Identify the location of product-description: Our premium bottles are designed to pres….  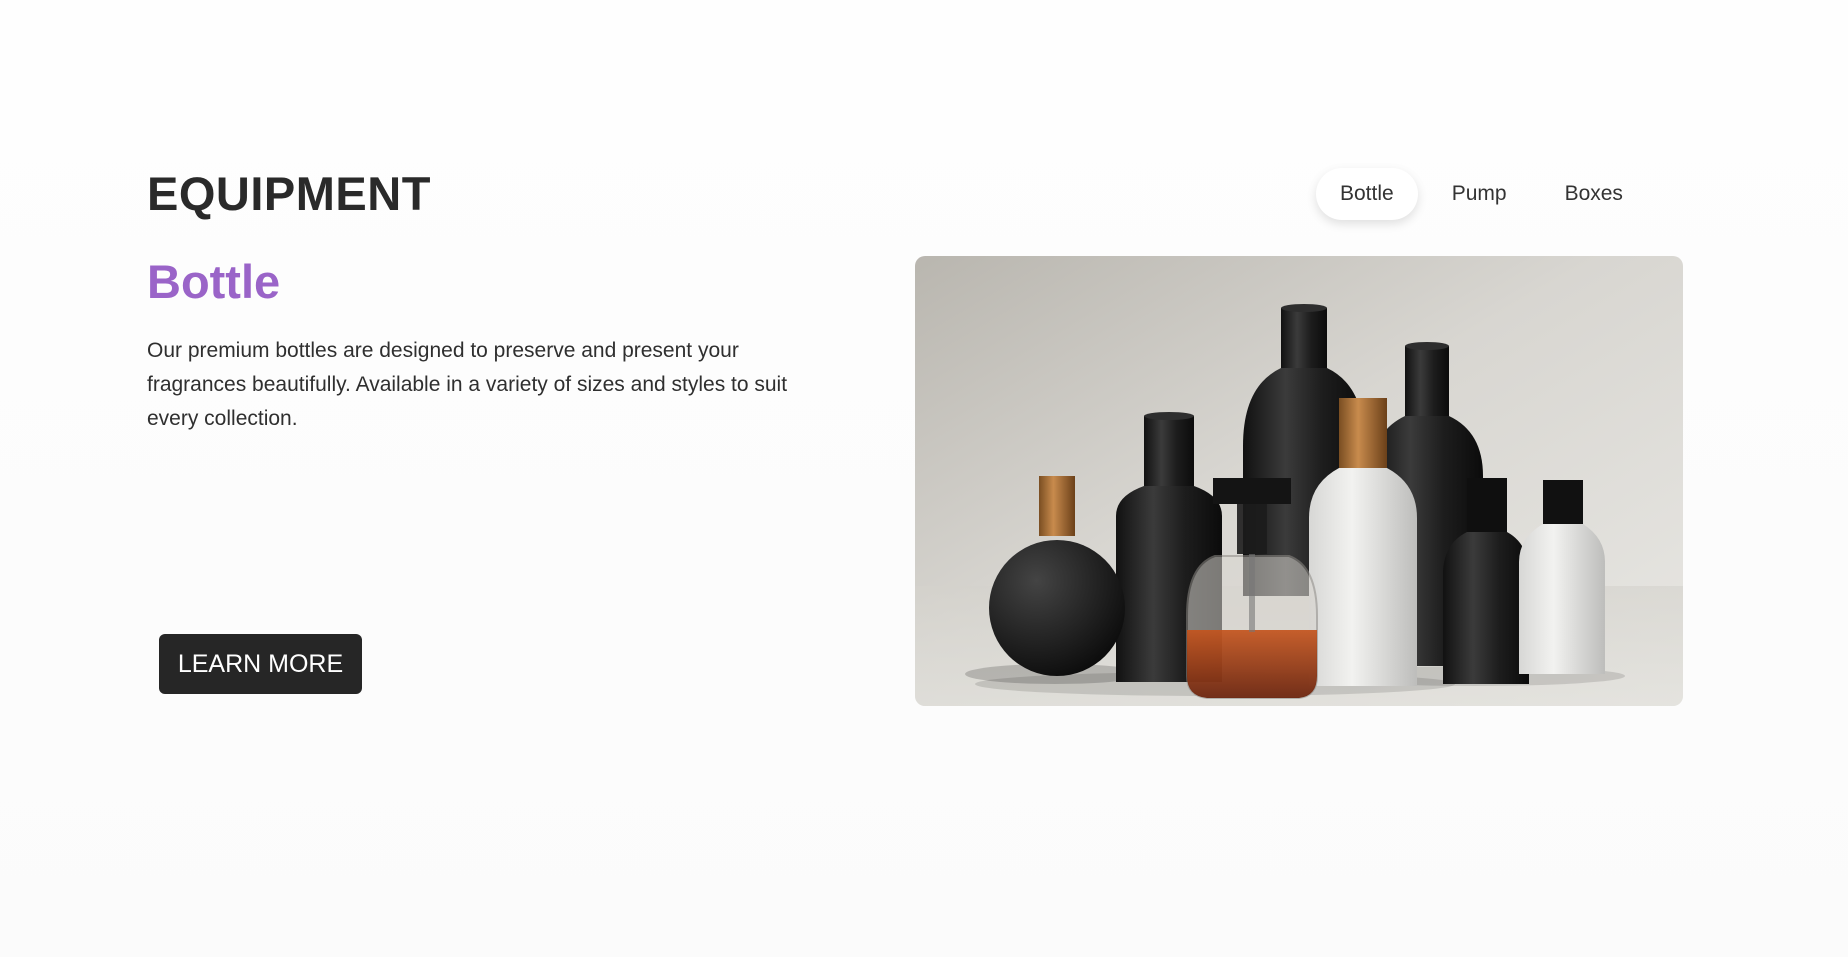
(467, 384).